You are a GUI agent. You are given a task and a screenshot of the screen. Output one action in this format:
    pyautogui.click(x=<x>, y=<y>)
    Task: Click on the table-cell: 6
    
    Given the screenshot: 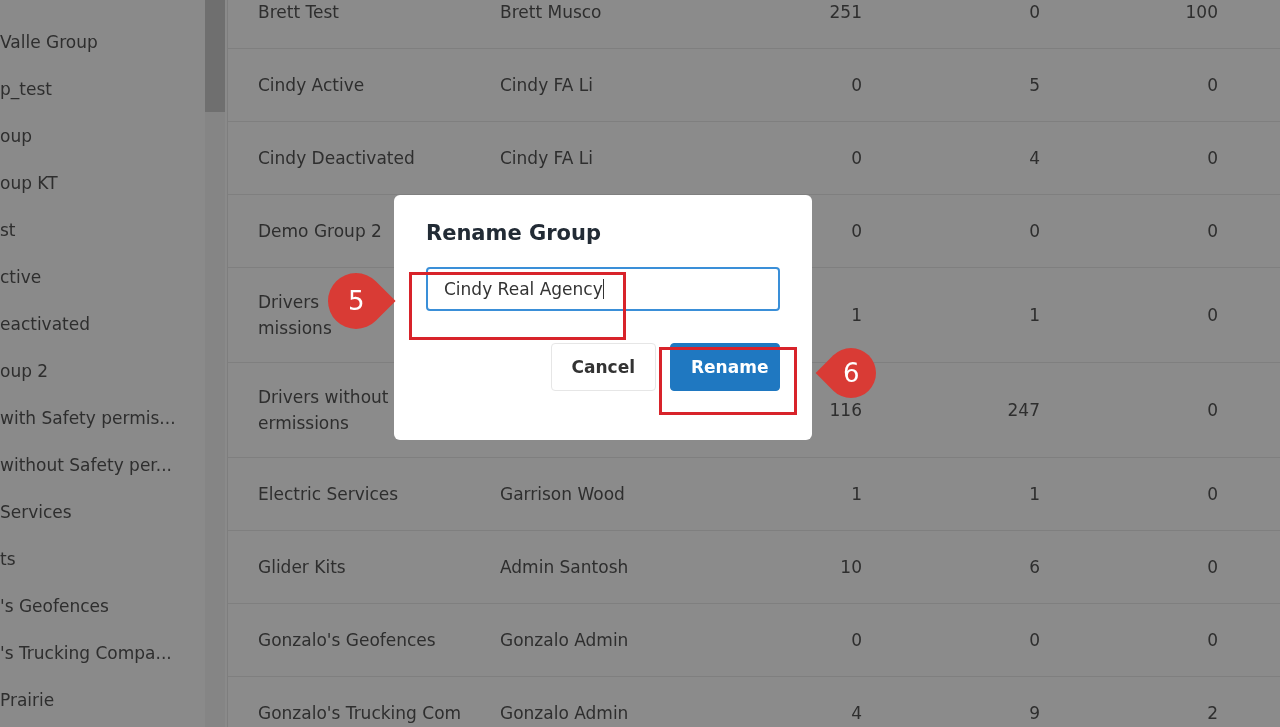 What is the action you would take?
    pyautogui.click(x=1034, y=567)
    